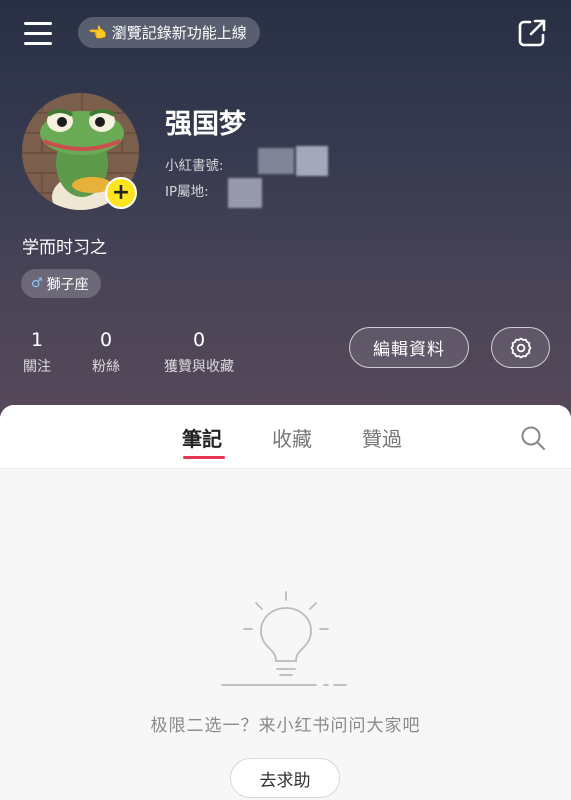 The image size is (571, 800). What do you see at coordinates (38, 34) in the screenshot?
I see `menu-icon` at bounding box center [38, 34].